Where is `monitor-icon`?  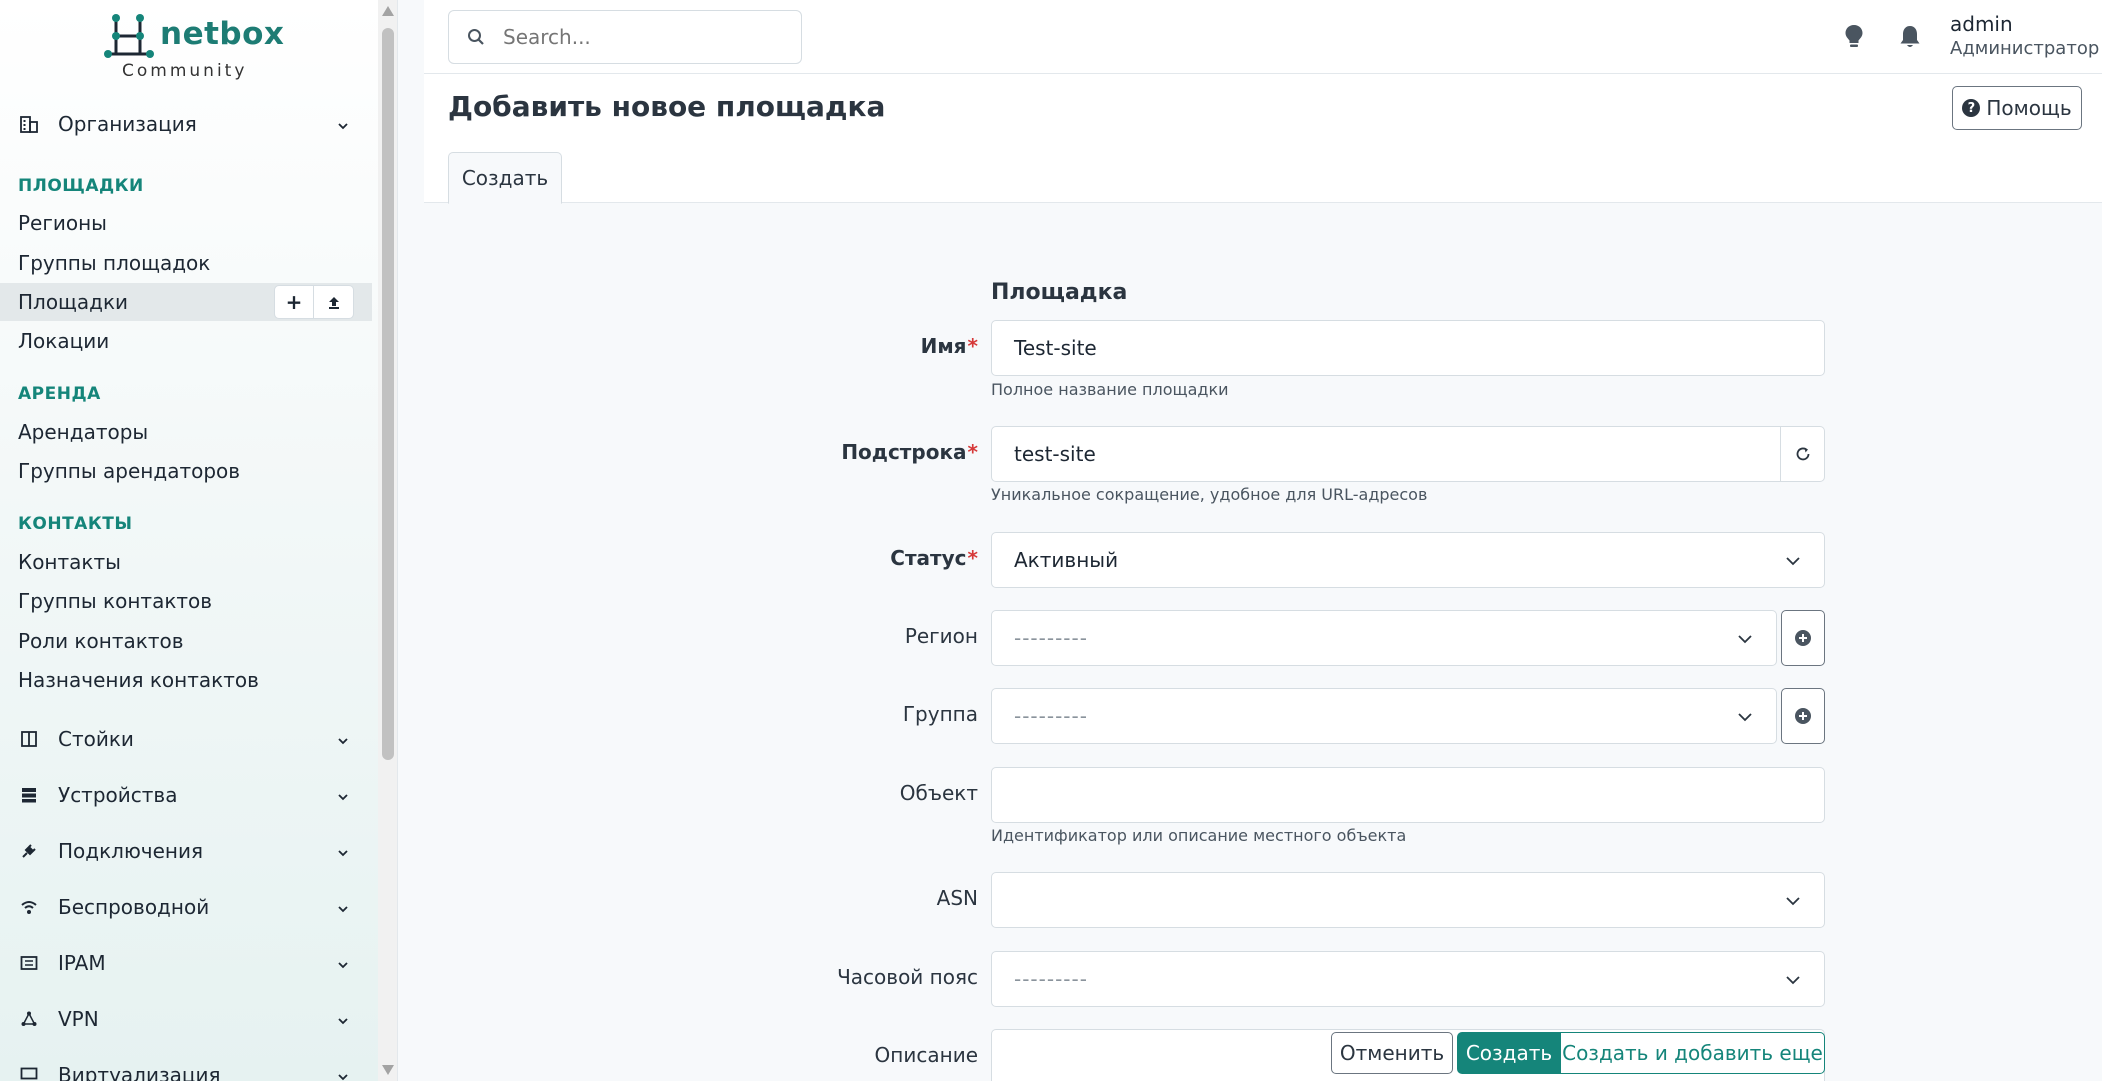
monitor-icon is located at coordinates (29, 1072).